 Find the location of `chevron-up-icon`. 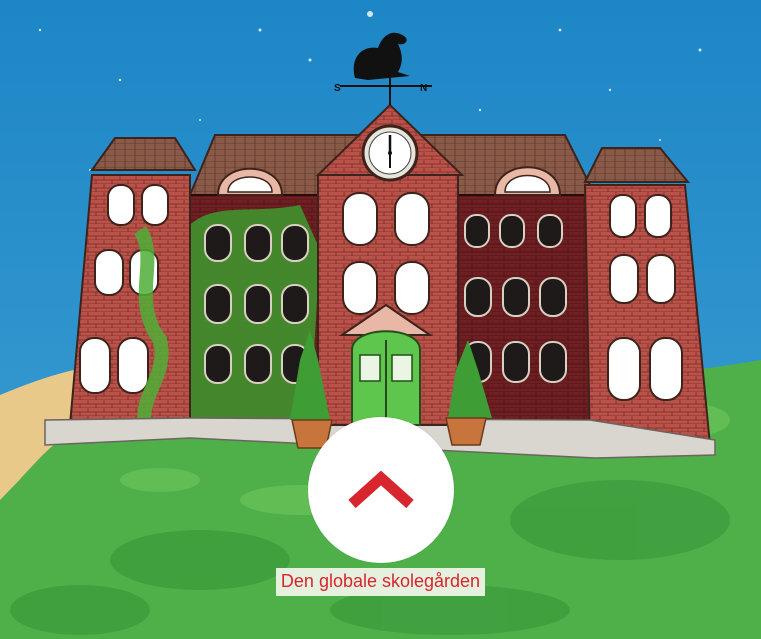

chevron-up-icon is located at coordinates (381, 489).